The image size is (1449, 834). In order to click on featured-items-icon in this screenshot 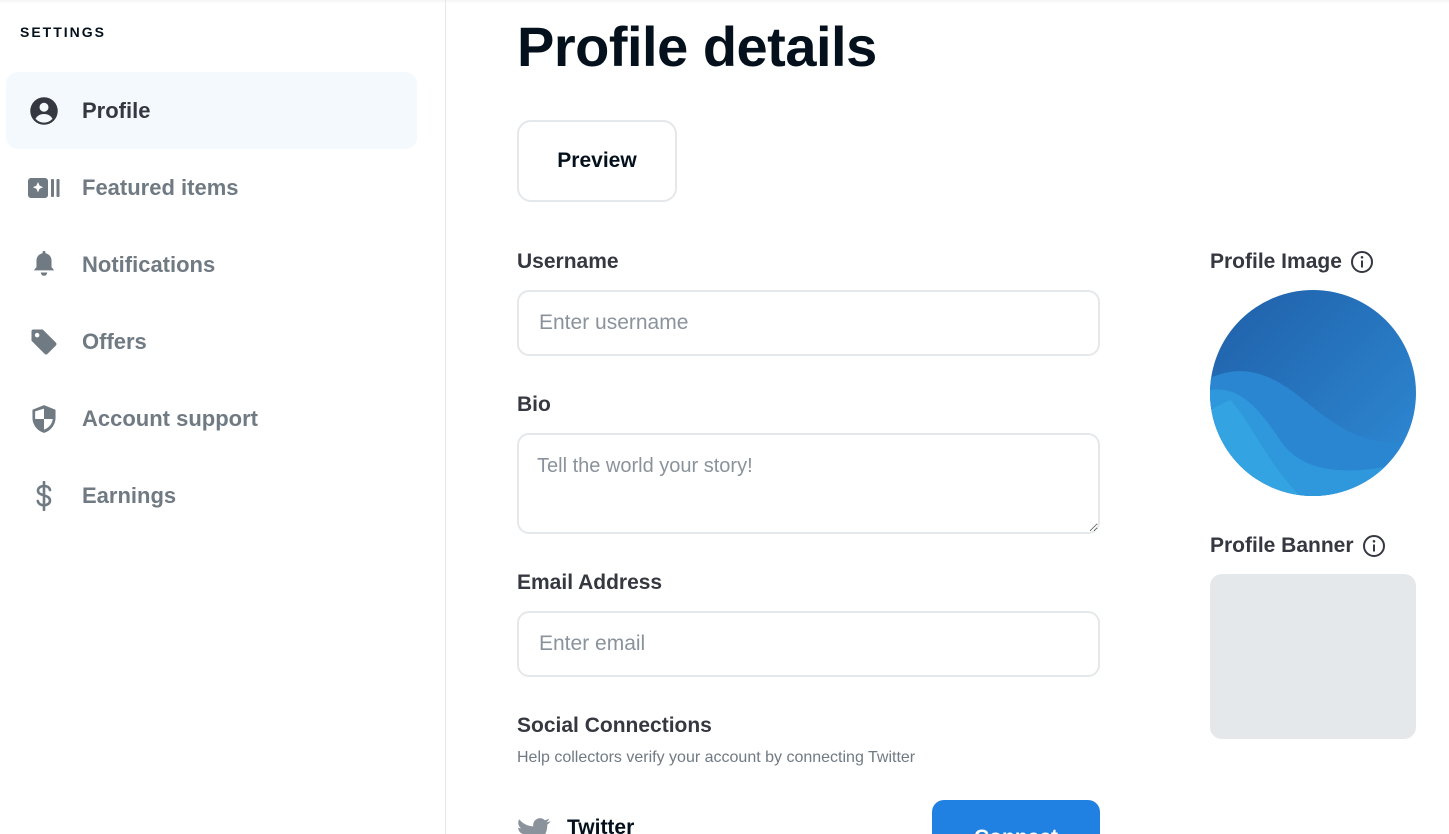, I will do `click(44, 188)`.